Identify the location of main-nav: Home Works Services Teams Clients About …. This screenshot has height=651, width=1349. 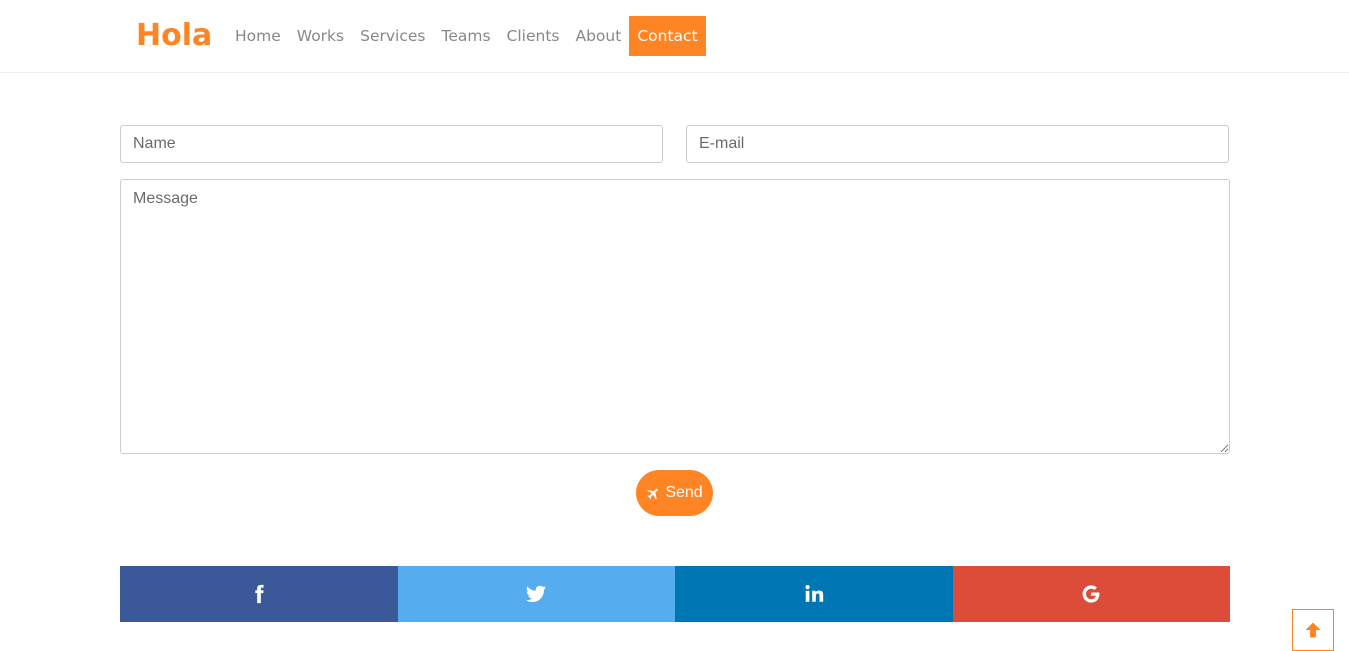
(466, 36).